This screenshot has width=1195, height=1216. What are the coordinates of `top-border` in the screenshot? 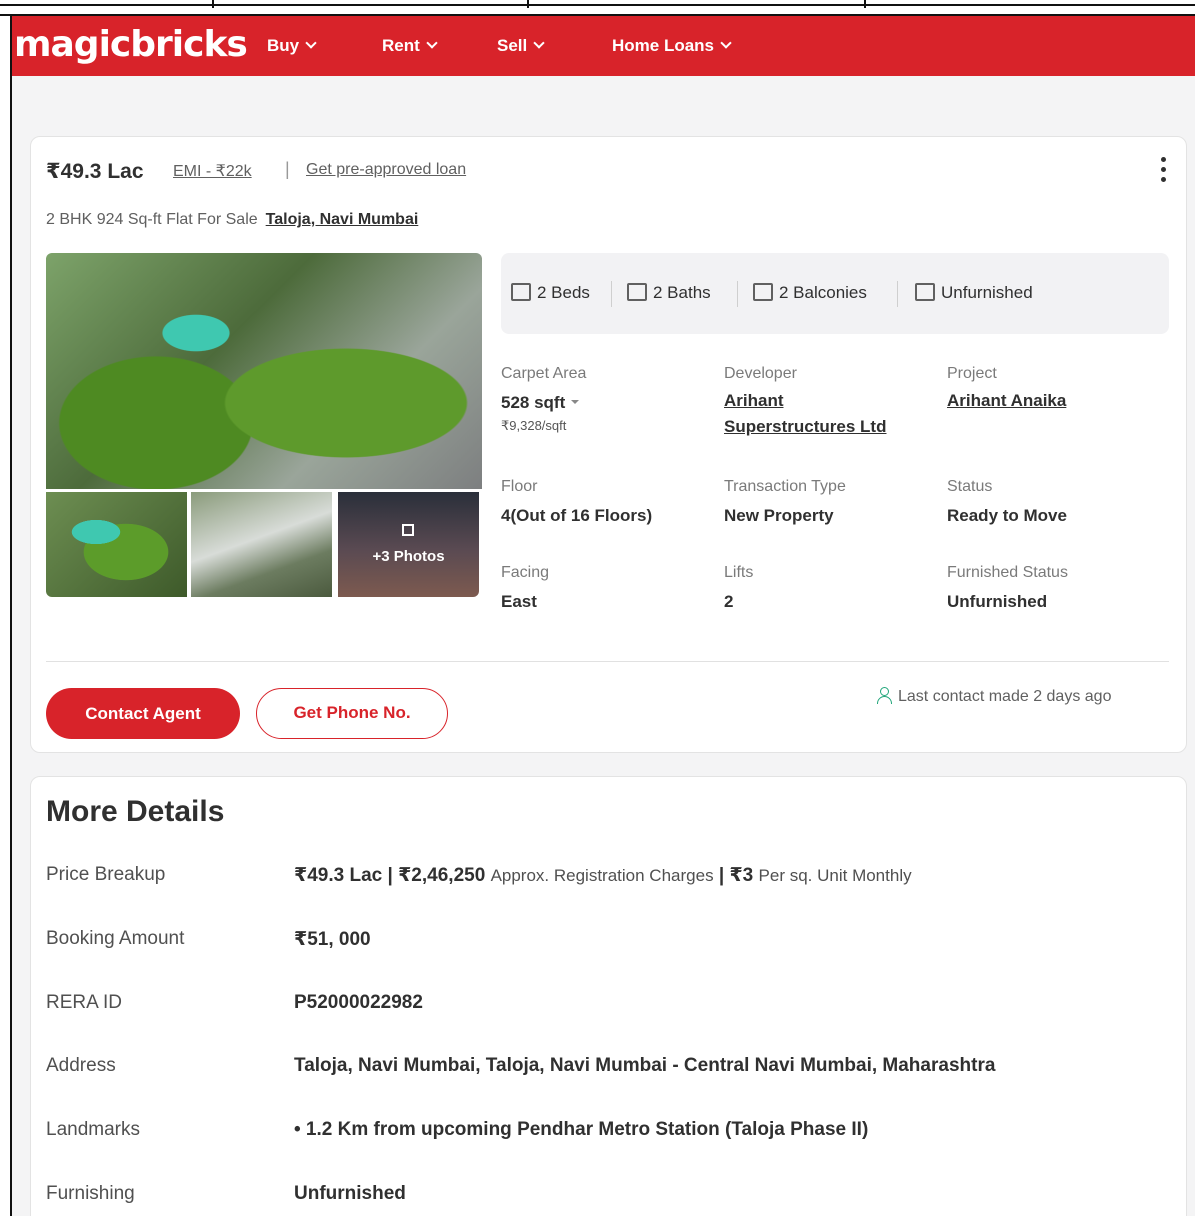 It's located at (597, 8).